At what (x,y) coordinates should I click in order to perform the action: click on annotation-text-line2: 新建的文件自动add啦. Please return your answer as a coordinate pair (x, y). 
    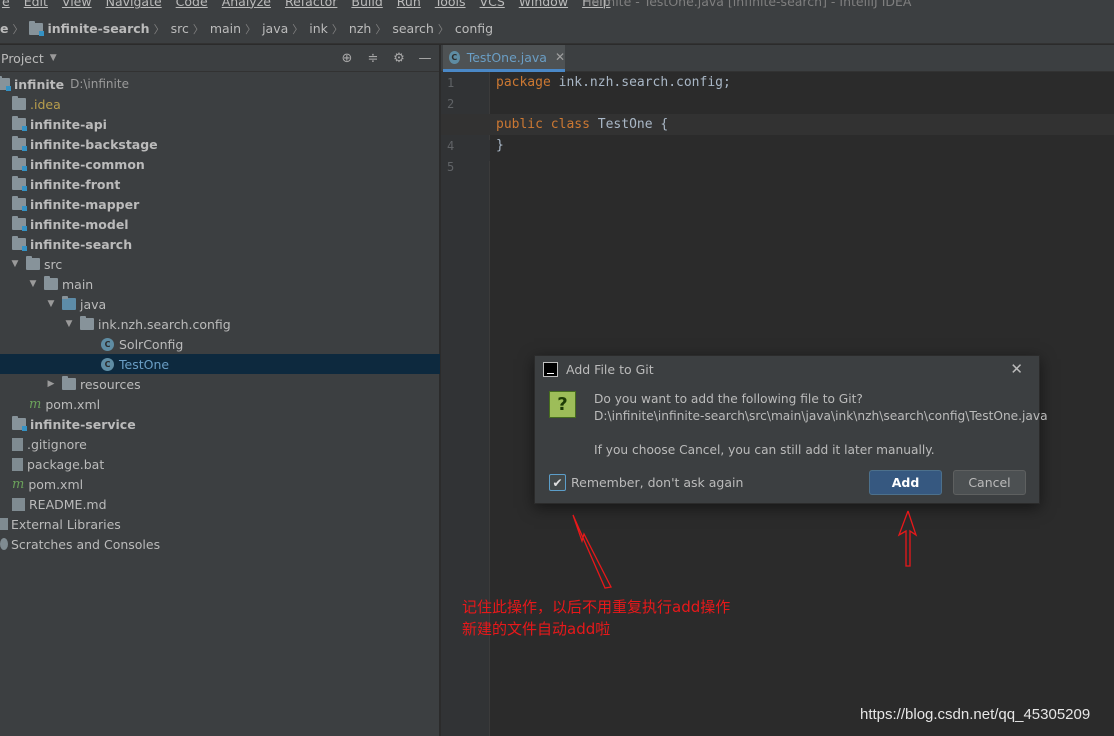
    Looking at the image, I should click on (536, 629).